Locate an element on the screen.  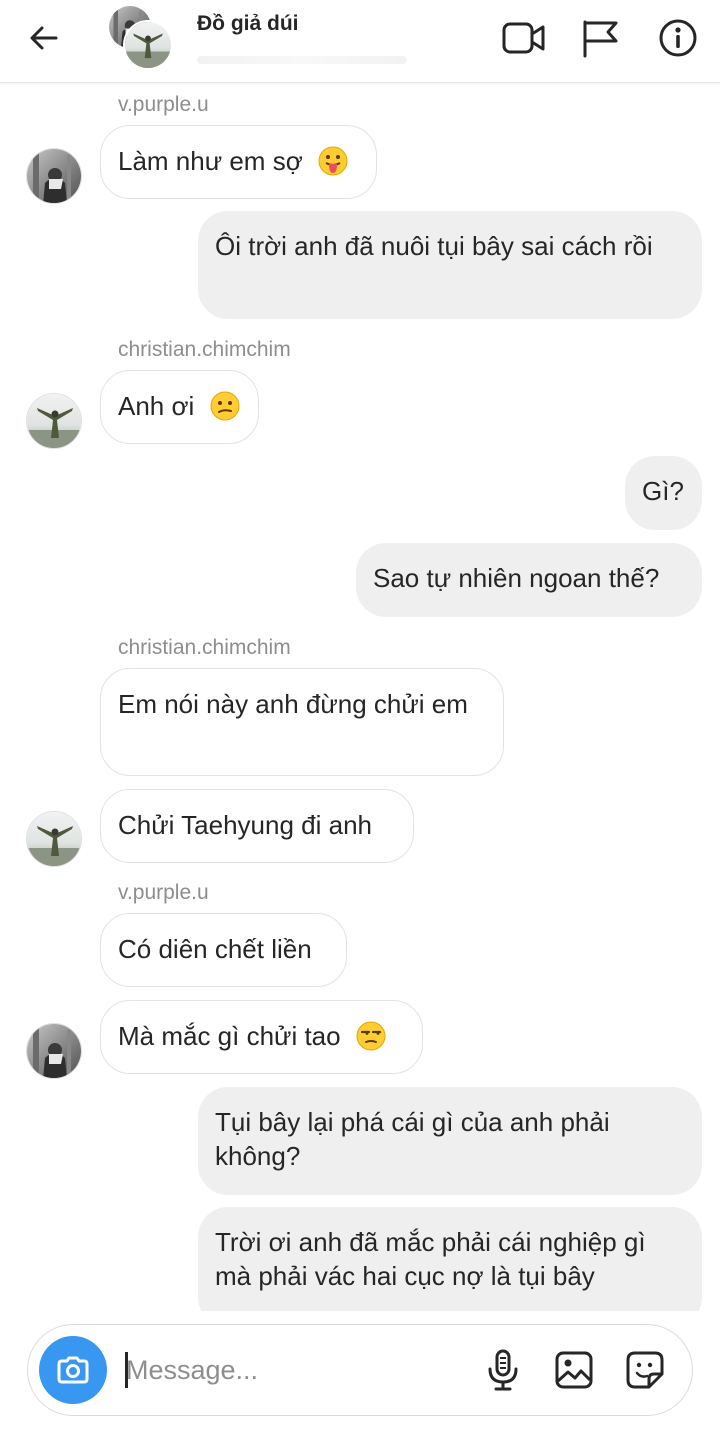
subtitle-redacted is located at coordinates (302, 59).